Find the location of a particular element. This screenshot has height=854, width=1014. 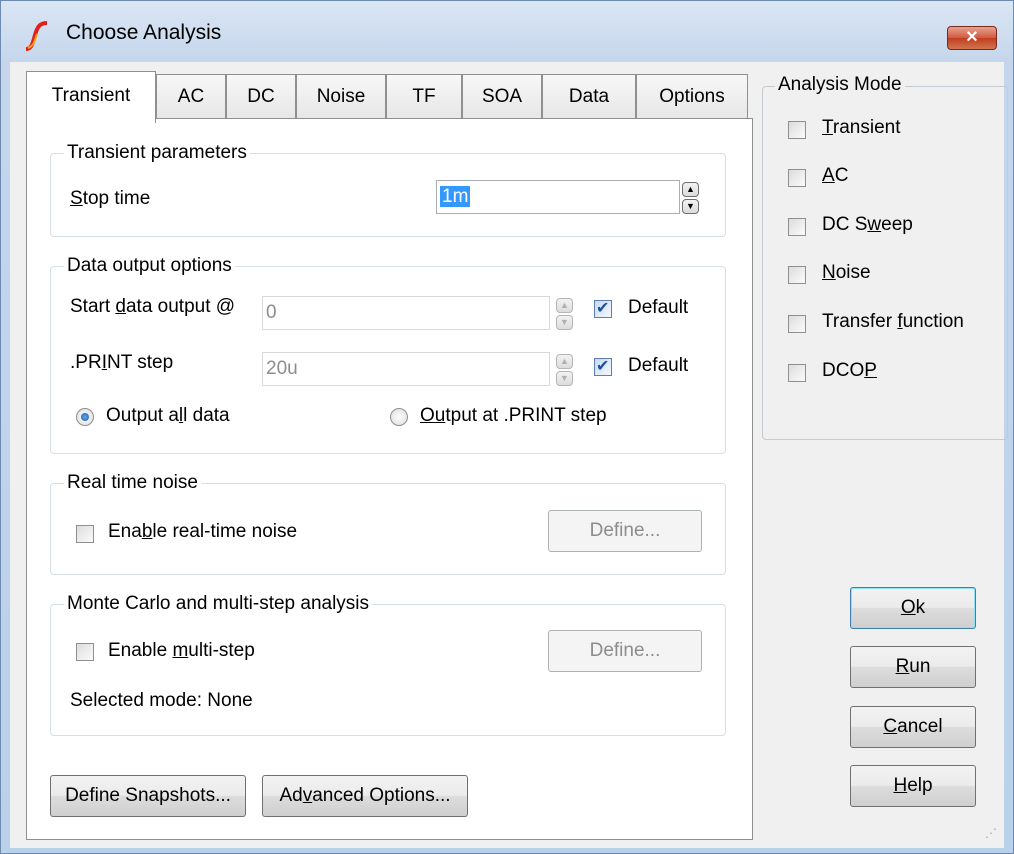

print-default-checkbox is located at coordinates (603, 366).